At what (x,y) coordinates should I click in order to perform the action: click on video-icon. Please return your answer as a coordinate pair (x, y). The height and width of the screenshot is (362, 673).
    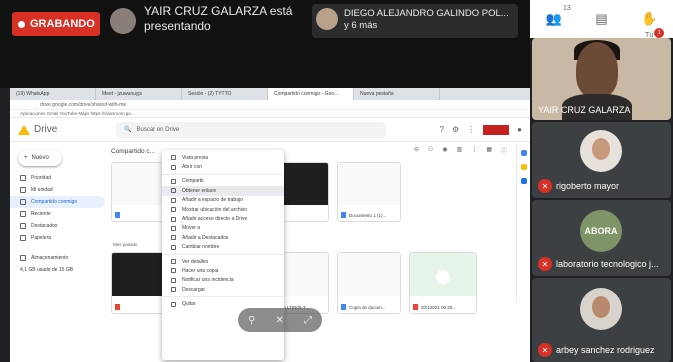
    Looking at the image, I should click on (117, 307).